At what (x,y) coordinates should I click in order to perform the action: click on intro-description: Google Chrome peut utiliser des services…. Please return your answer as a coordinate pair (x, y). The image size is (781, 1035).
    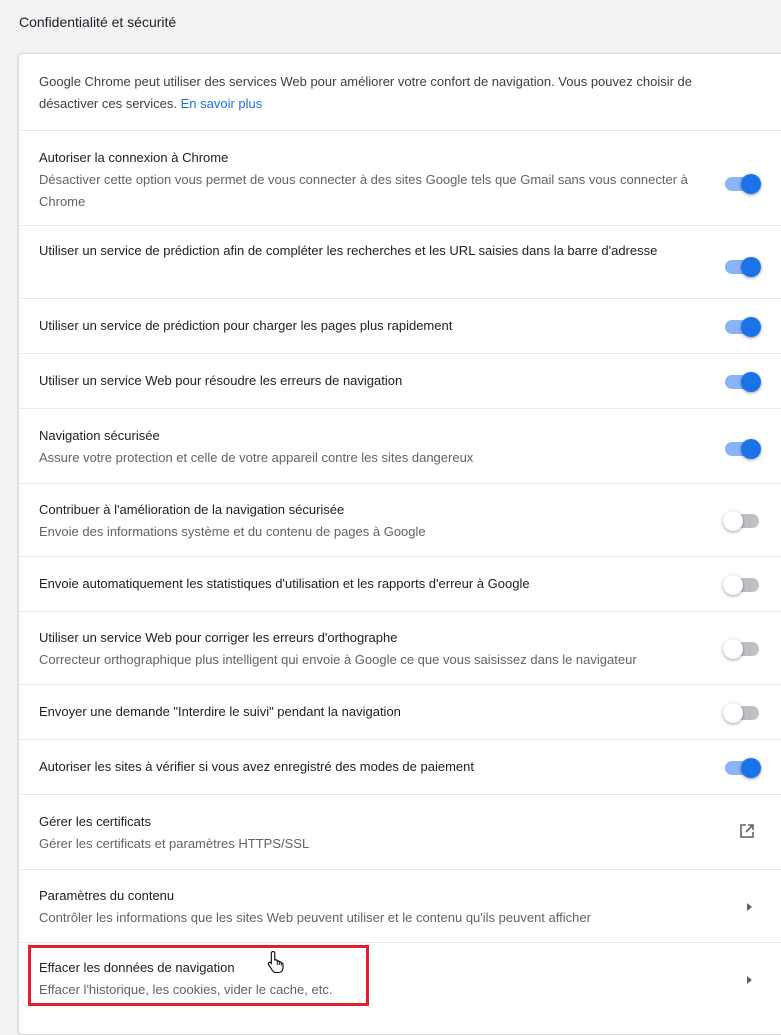
    Looking at the image, I should click on (365, 92).